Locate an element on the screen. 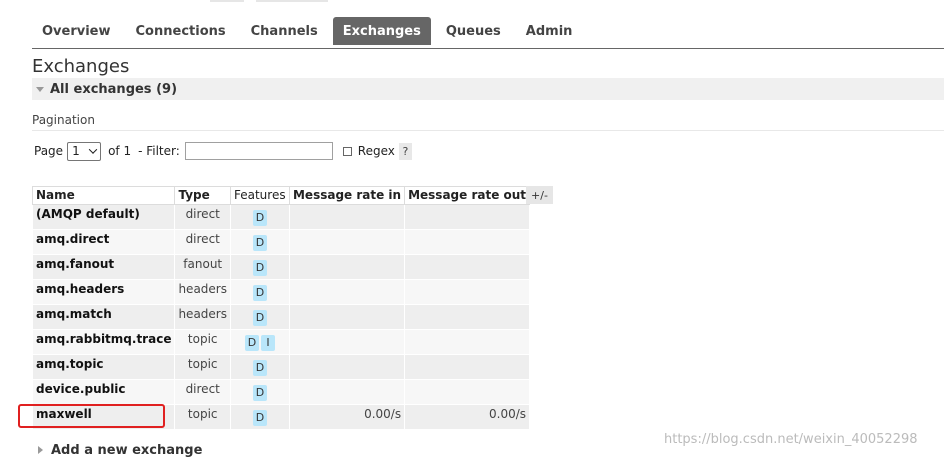  exchange-name-link: device.public is located at coordinates (103, 392).